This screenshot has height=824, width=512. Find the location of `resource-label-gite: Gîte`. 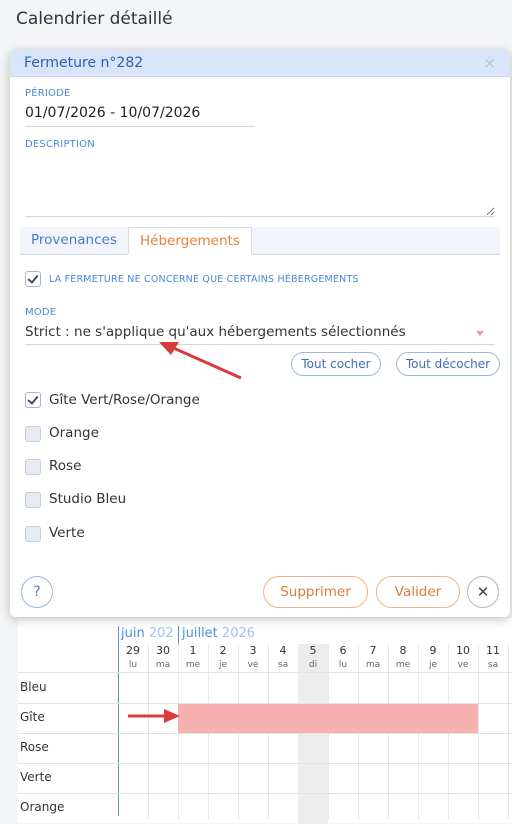

resource-label-gite: Gîte is located at coordinates (32, 717).